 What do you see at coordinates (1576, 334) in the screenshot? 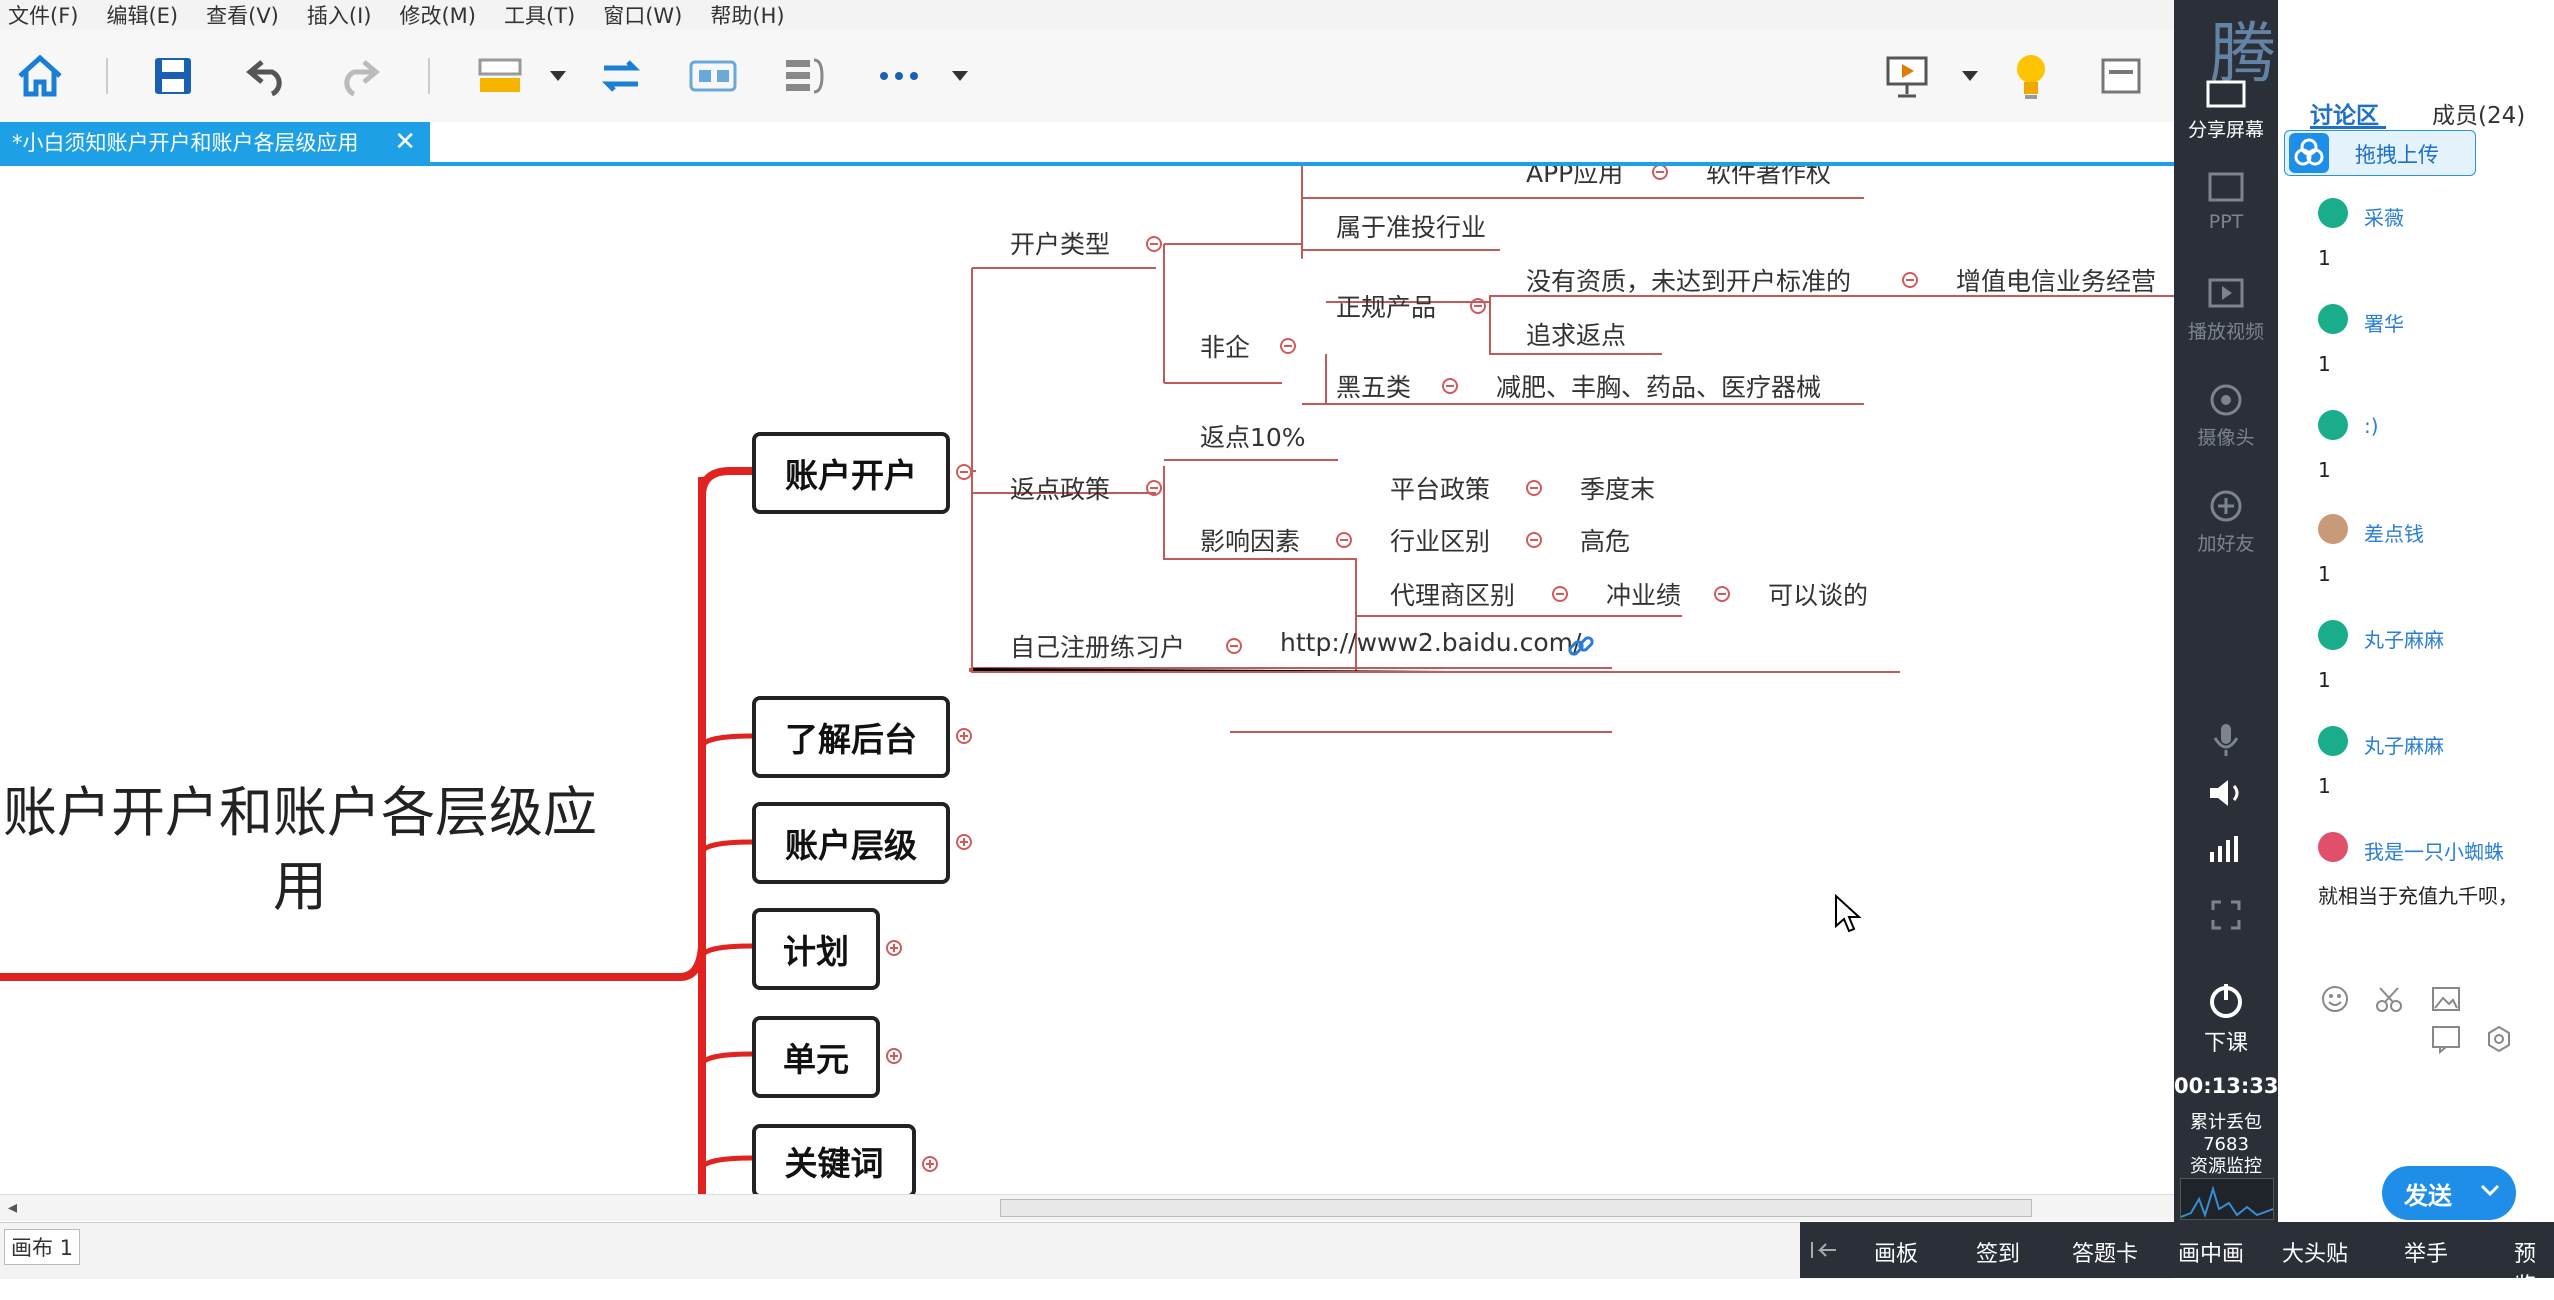
I see `topic-pursue-rebate: 追求返点` at bounding box center [1576, 334].